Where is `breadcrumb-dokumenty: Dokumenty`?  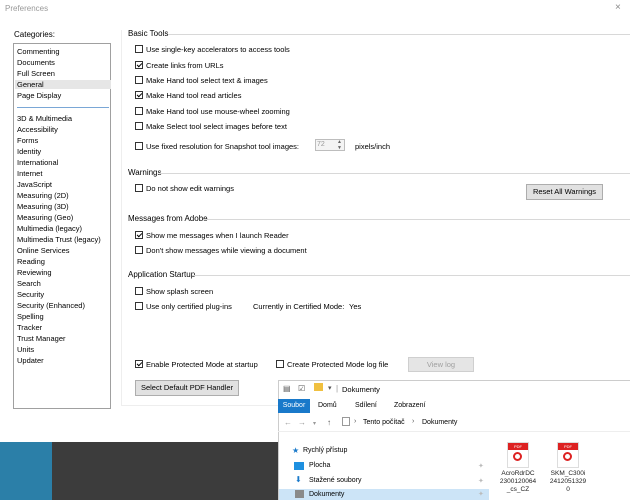
breadcrumb-dokumenty: Dokumenty is located at coordinates (439, 422).